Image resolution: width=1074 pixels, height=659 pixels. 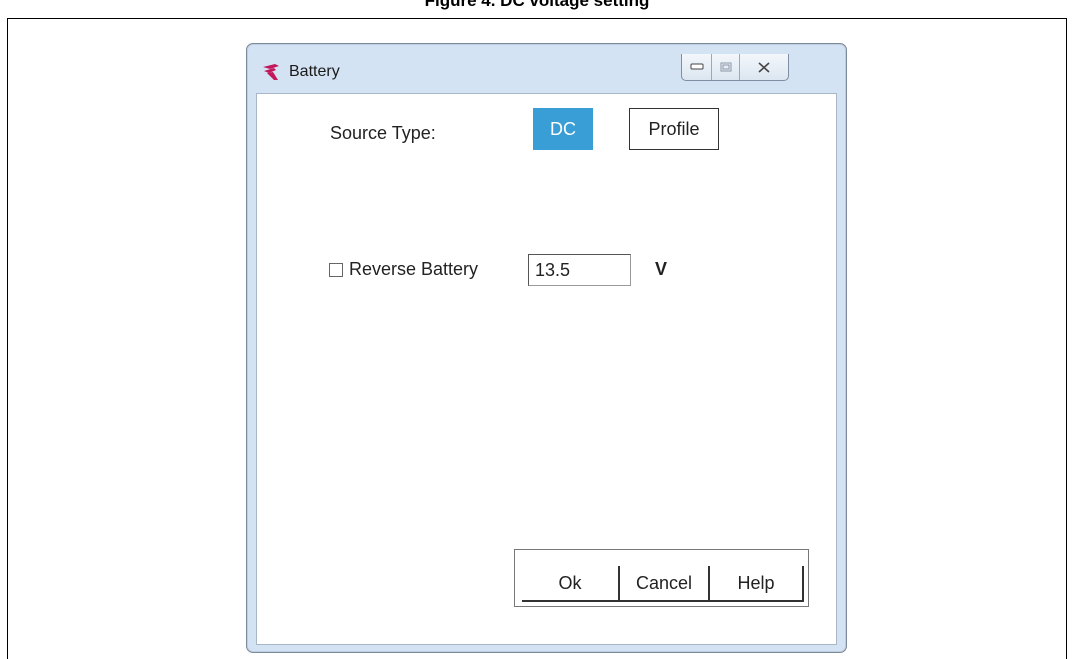 What do you see at coordinates (674, 129) in the screenshot?
I see `profile-source-button: Profile` at bounding box center [674, 129].